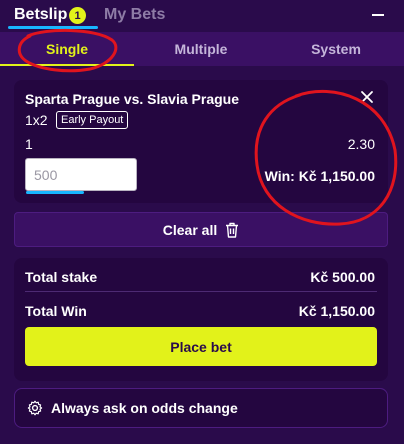 This screenshot has width=404, height=444. I want to click on clear-all-label: Clear all, so click(190, 229).